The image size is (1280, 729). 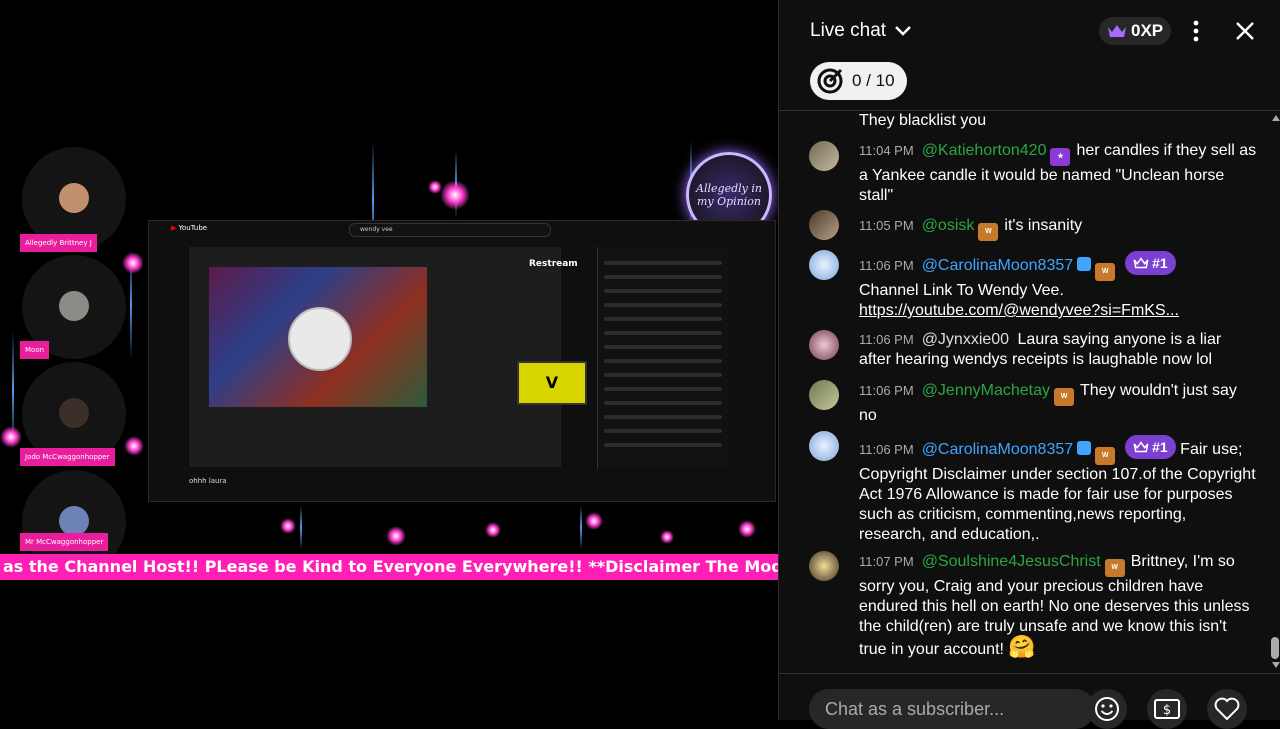 I want to click on embedded-video-title: ohhh laura, so click(x=208, y=481).